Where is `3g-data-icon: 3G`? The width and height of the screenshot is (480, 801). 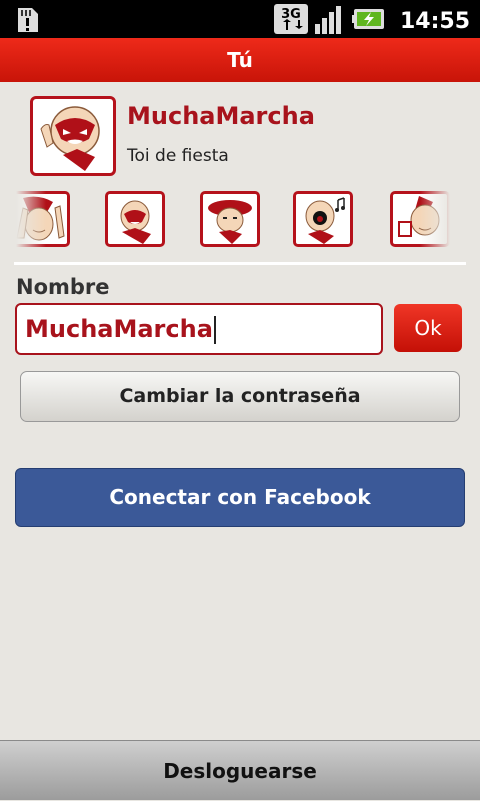 3g-data-icon: 3G is located at coordinates (290, 21).